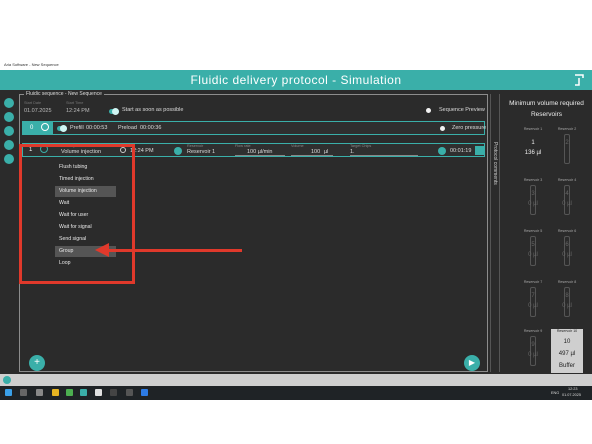 This screenshot has width=592, height=444. I want to click on window-title: Aria Software - New Sequence, so click(296, 65).